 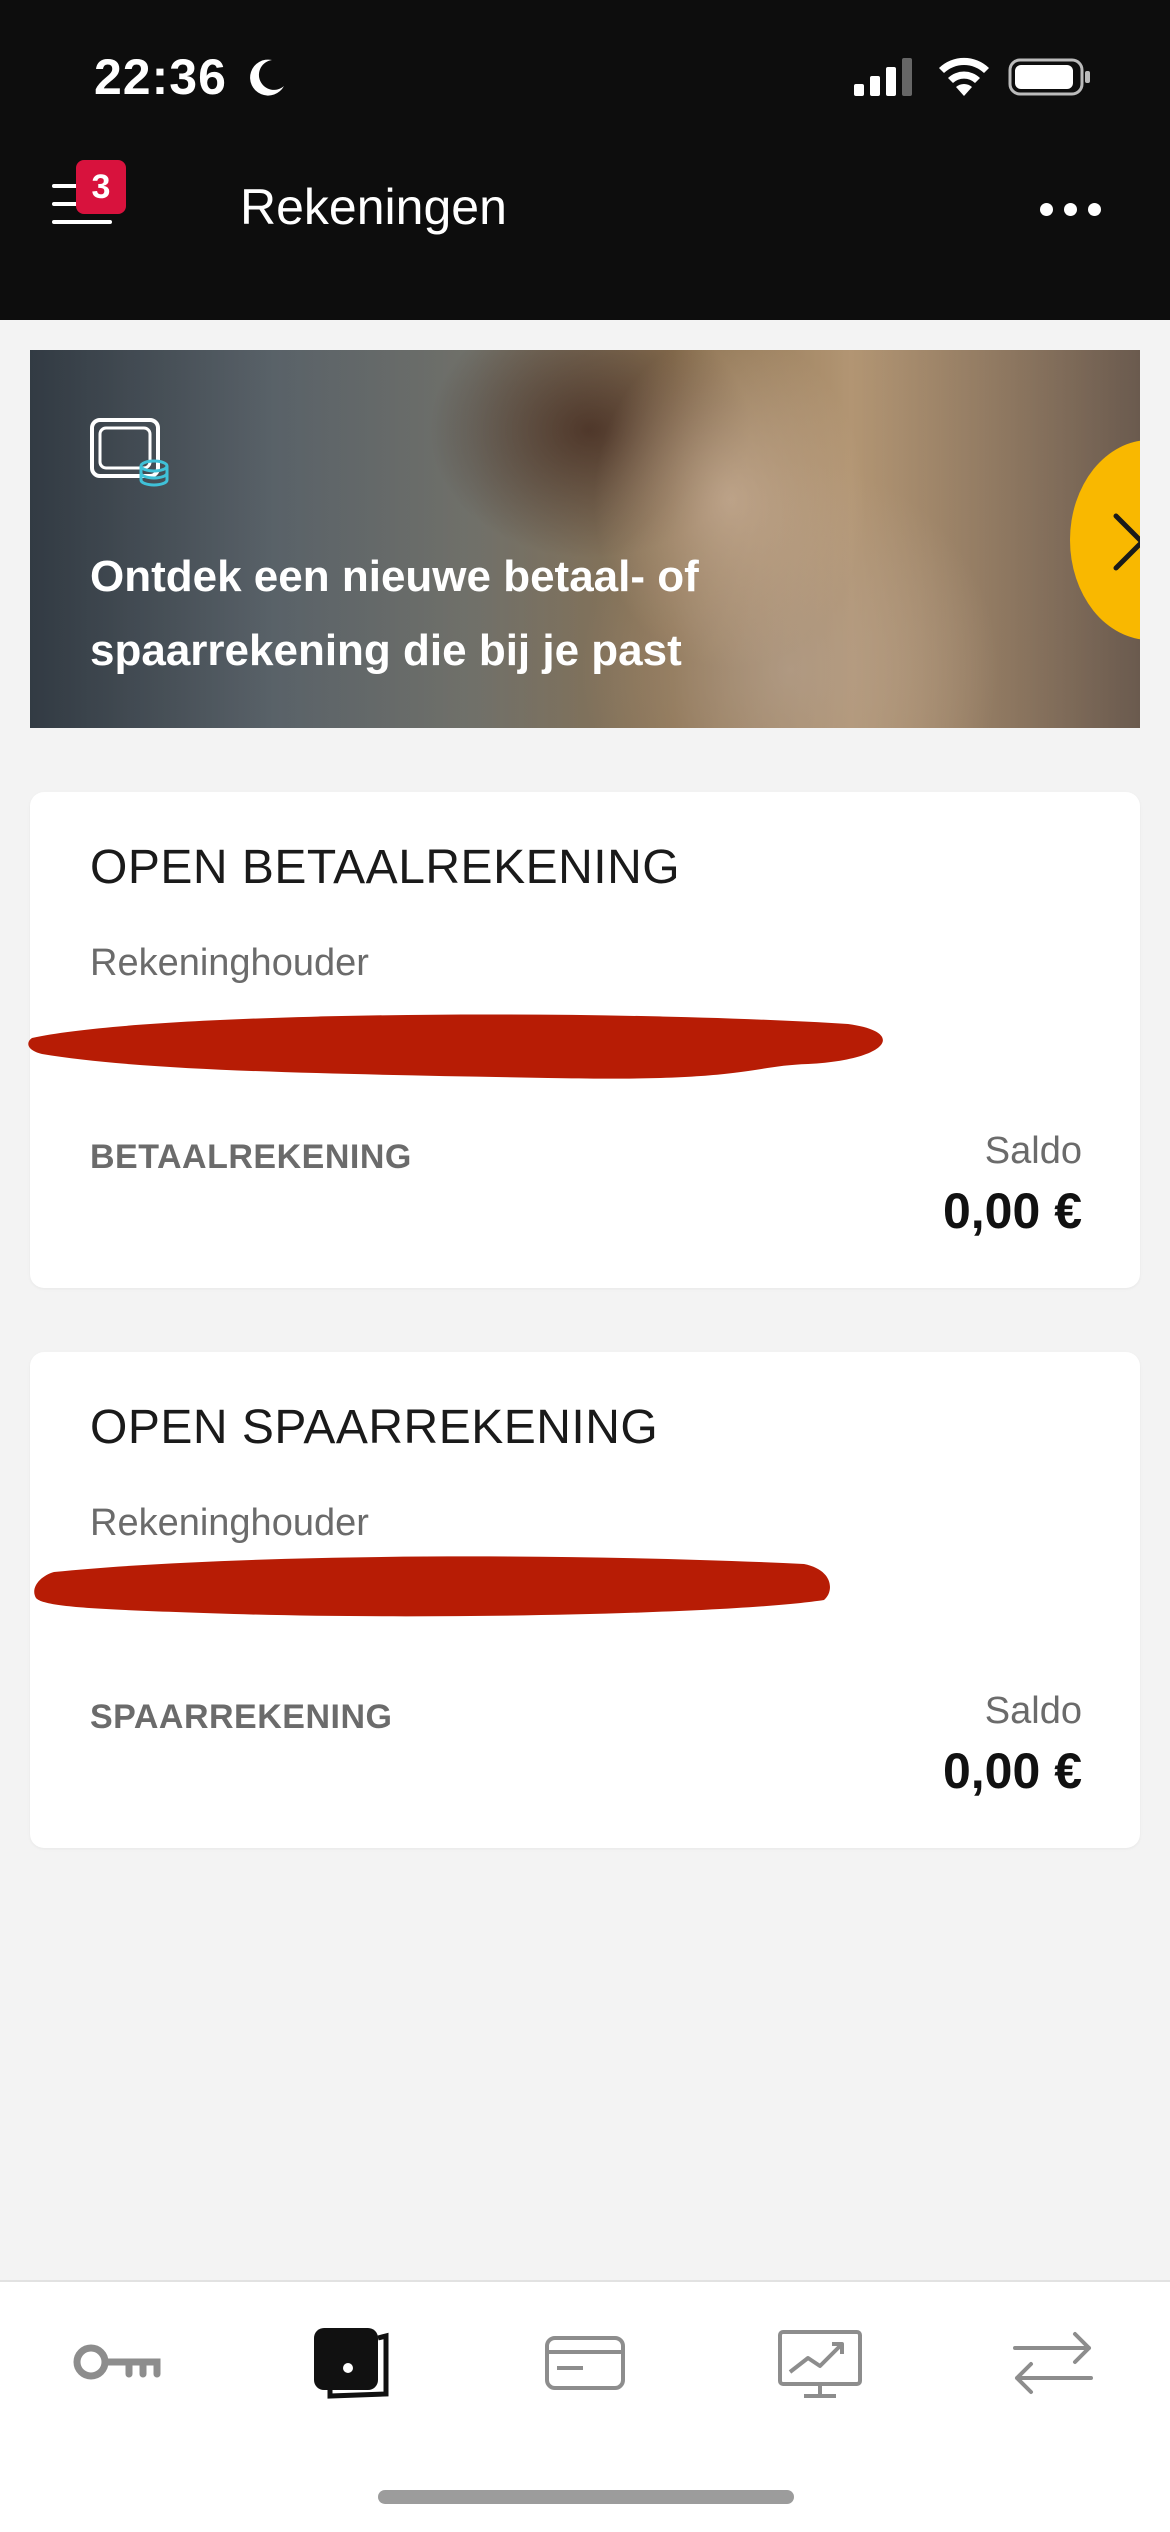 What do you see at coordinates (585, 160) in the screenshot?
I see `top-bar: 22:36 3 Rekeningen` at bounding box center [585, 160].